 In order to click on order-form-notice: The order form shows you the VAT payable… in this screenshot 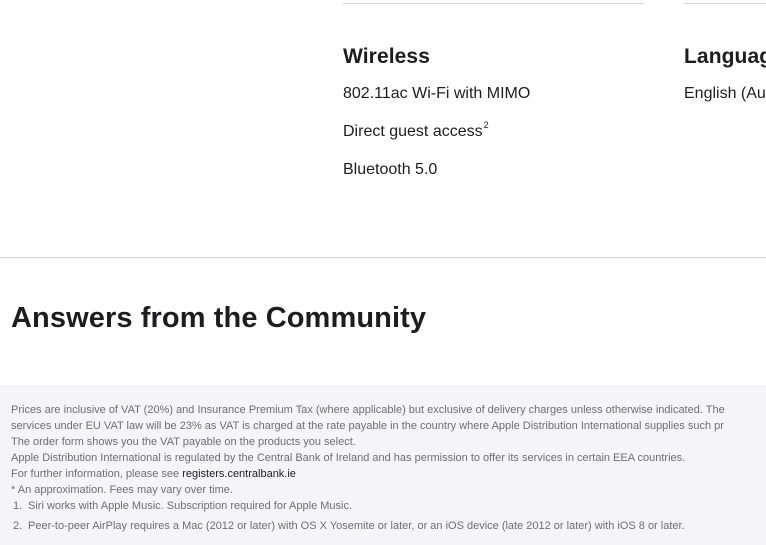, I will do `click(183, 442)`.